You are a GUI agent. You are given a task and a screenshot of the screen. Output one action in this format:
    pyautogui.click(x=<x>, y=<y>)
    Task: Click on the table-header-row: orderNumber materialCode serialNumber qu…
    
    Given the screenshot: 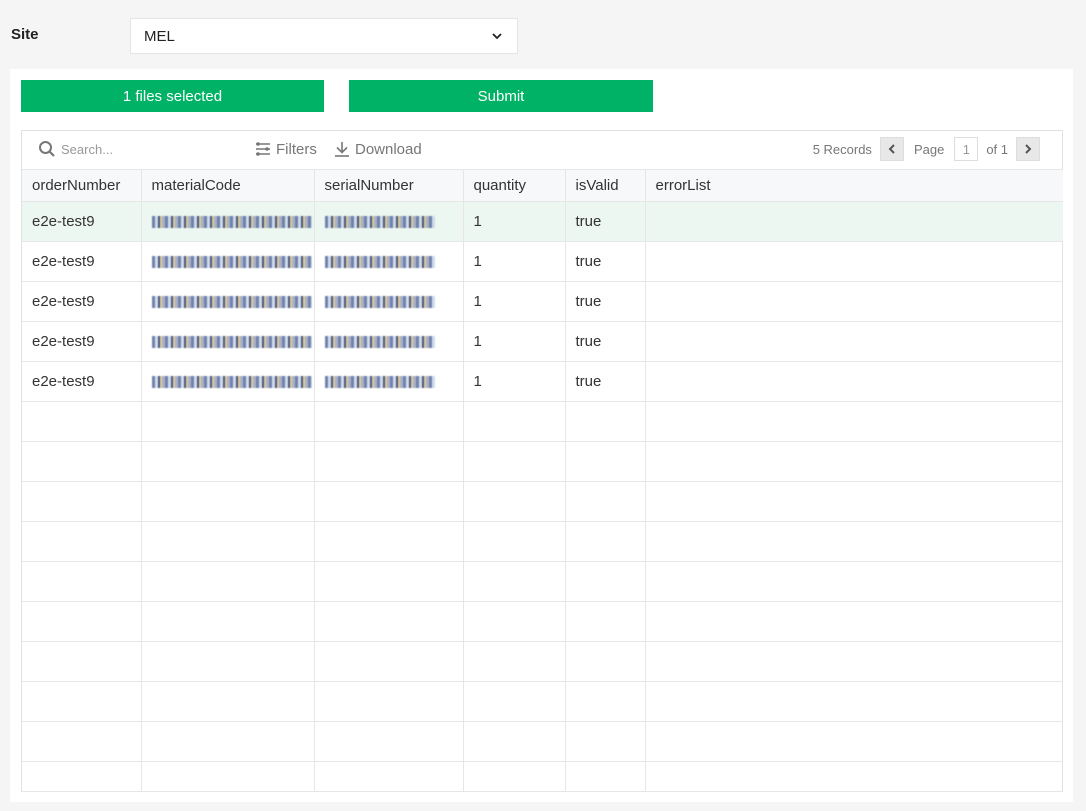 What is the action you would take?
    pyautogui.click(x=542, y=186)
    